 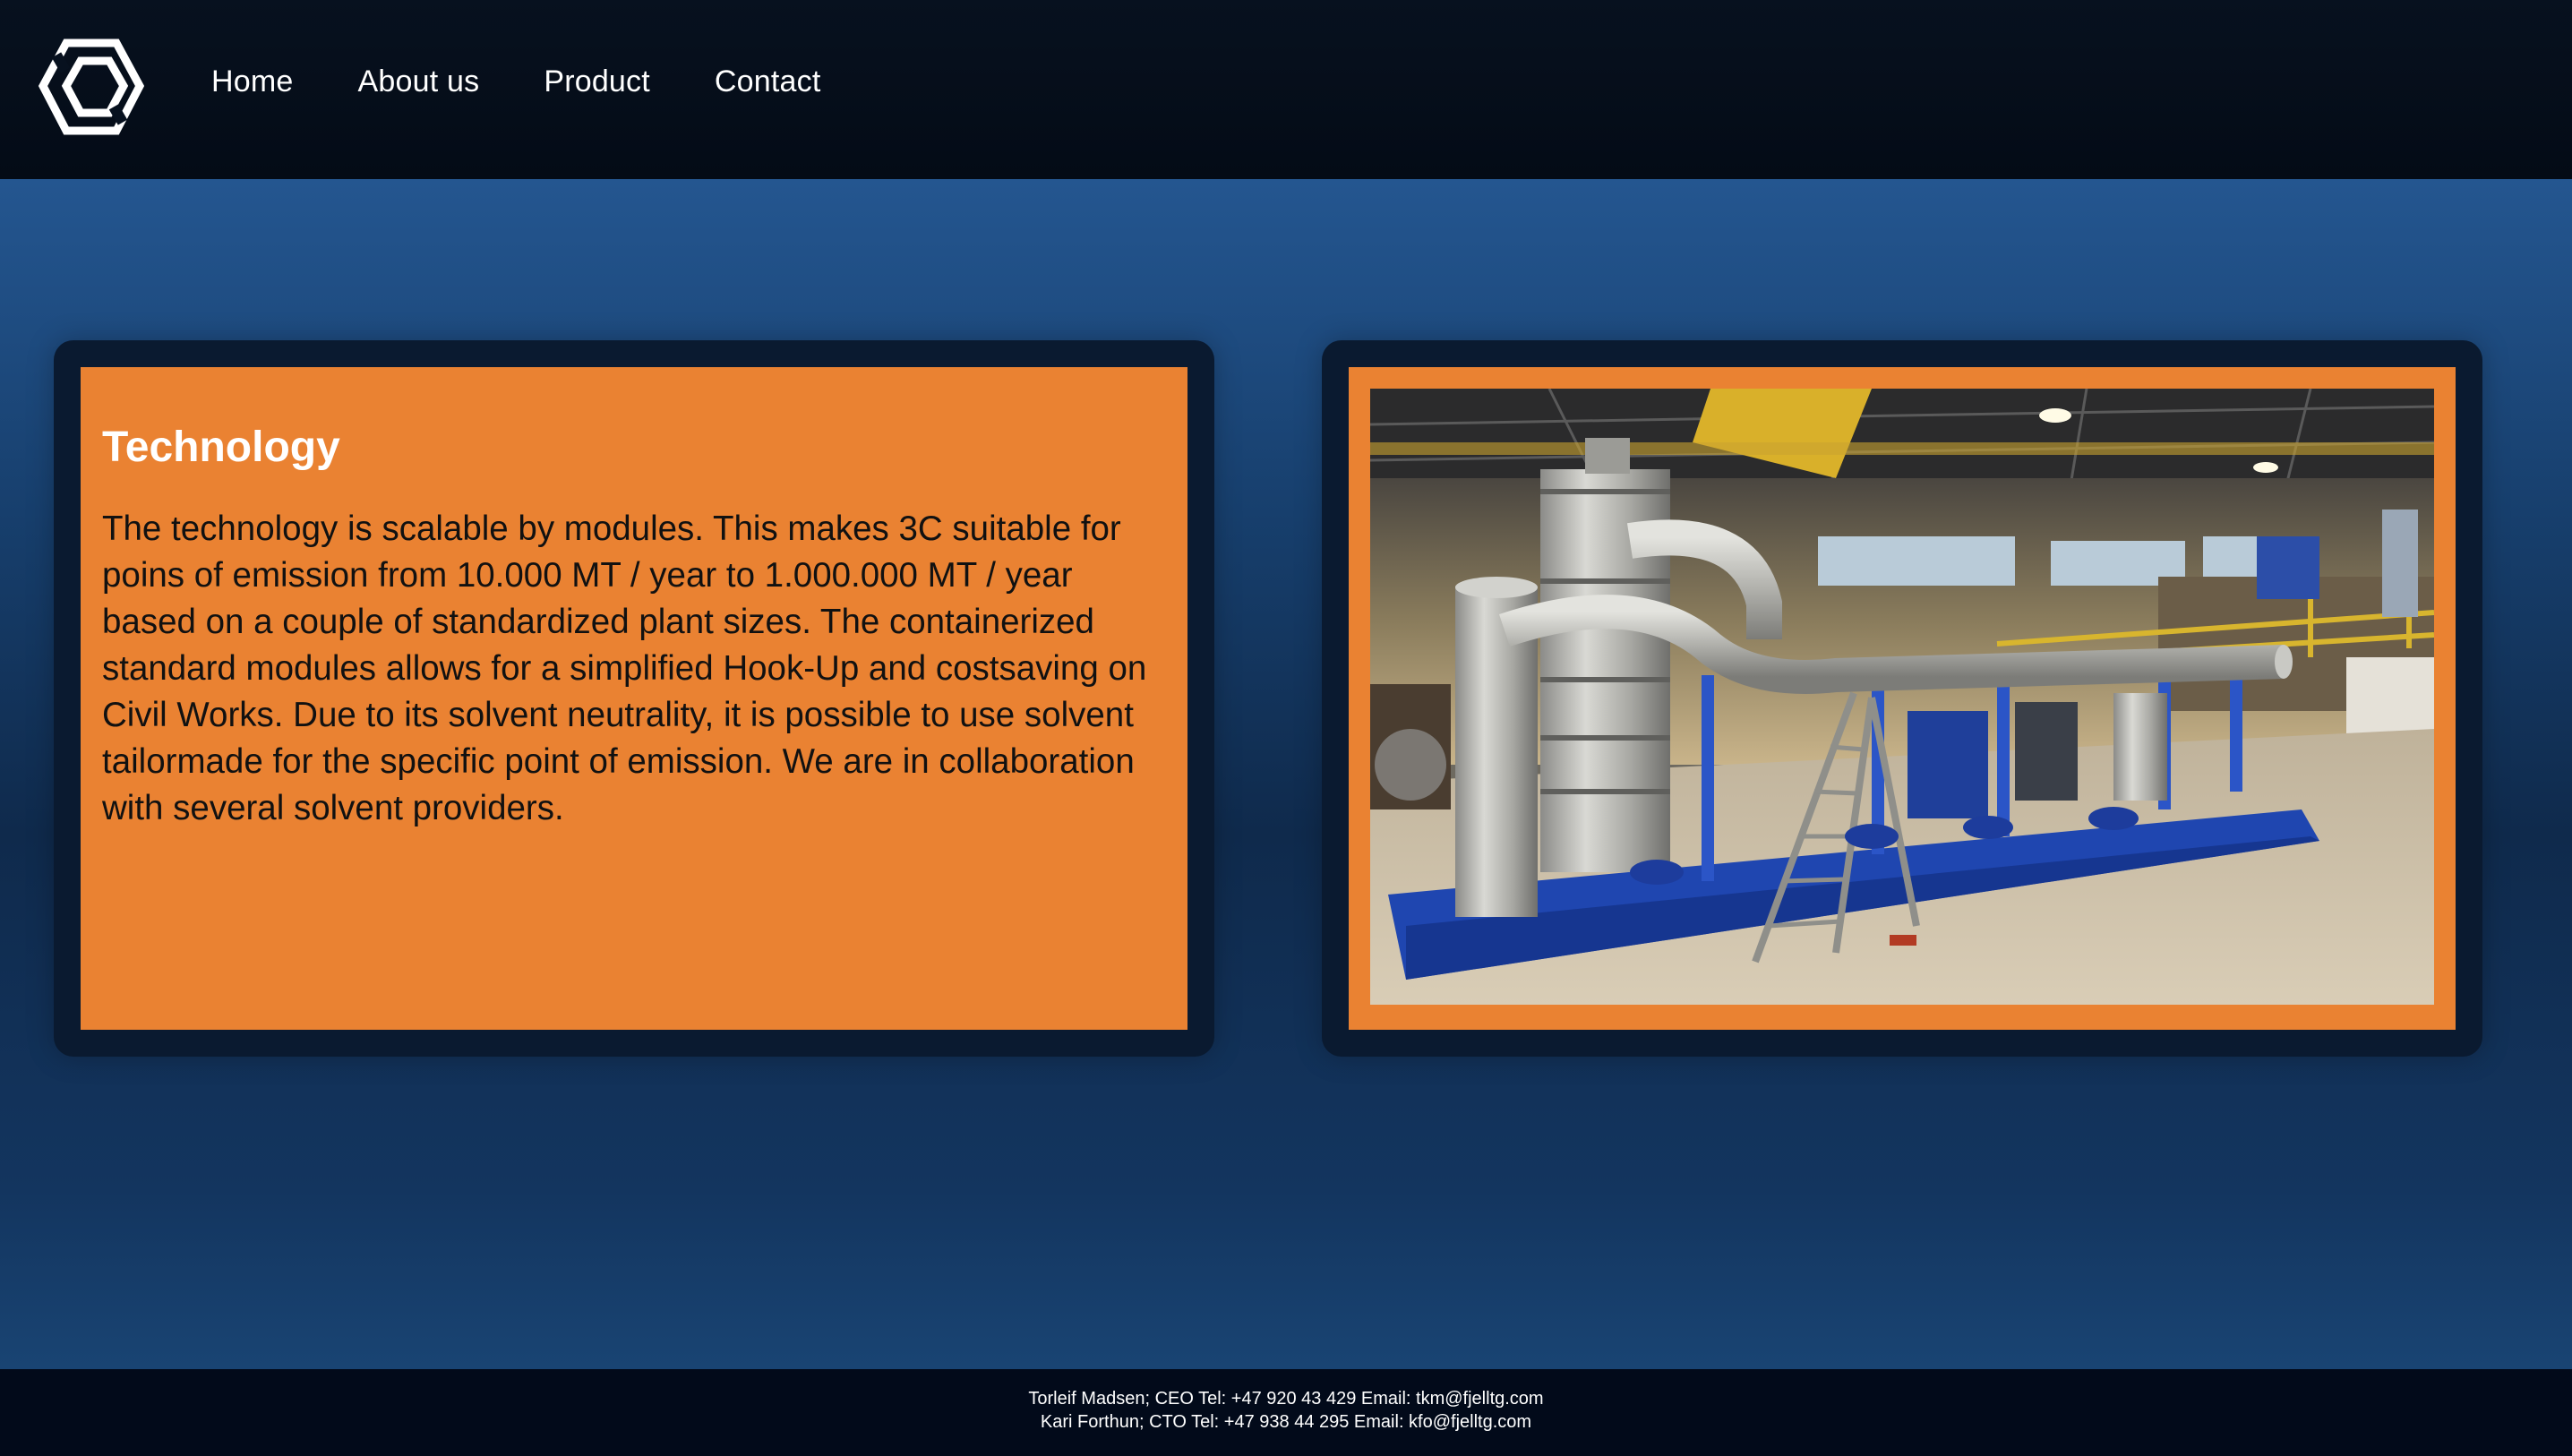 What do you see at coordinates (1286, 89) in the screenshot?
I see `site-header: Home About us Product Contact` at bounding box center [1286, 89].